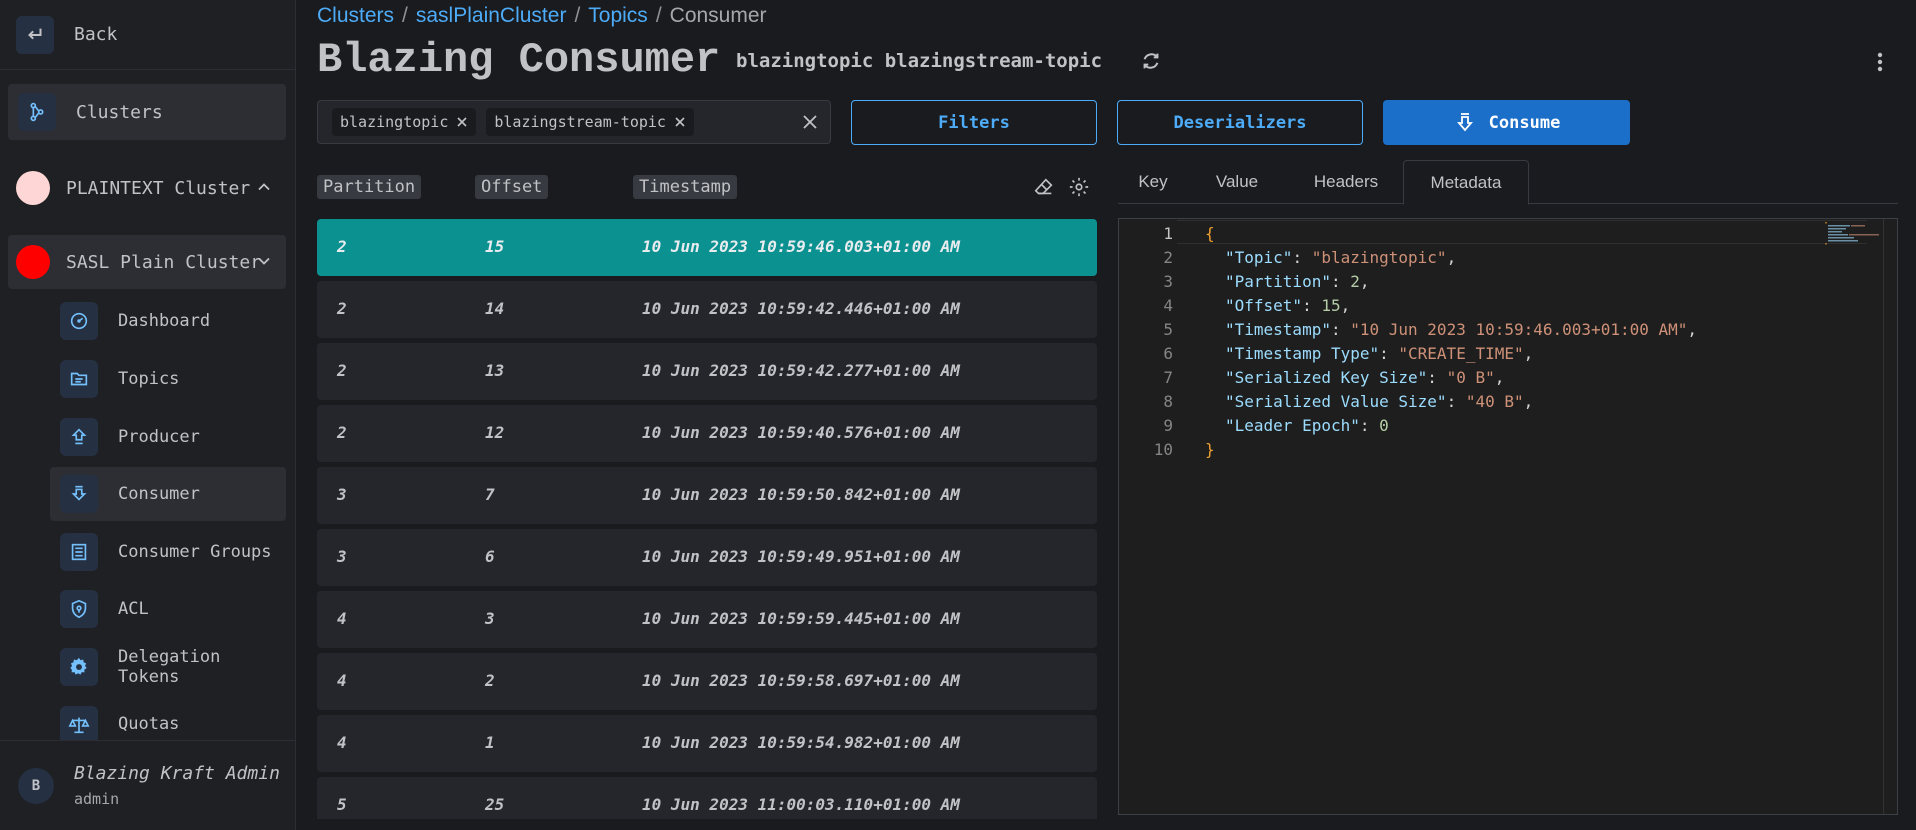 The width and height of the screenshot is (1916, 830). What do you see at coordinates (342, 370) in the screenshot?
I see `cell-partition: 2` at bounding box center [342, 370].